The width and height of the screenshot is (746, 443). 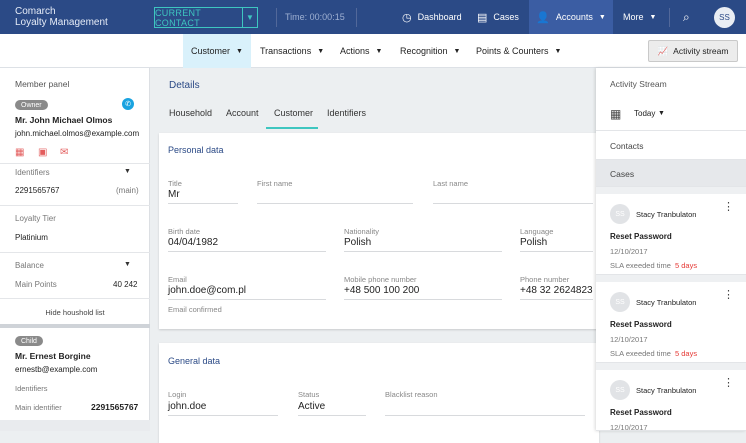 I want to click on hide-household-button: Hide houshold list, so click(x=75, y=312).